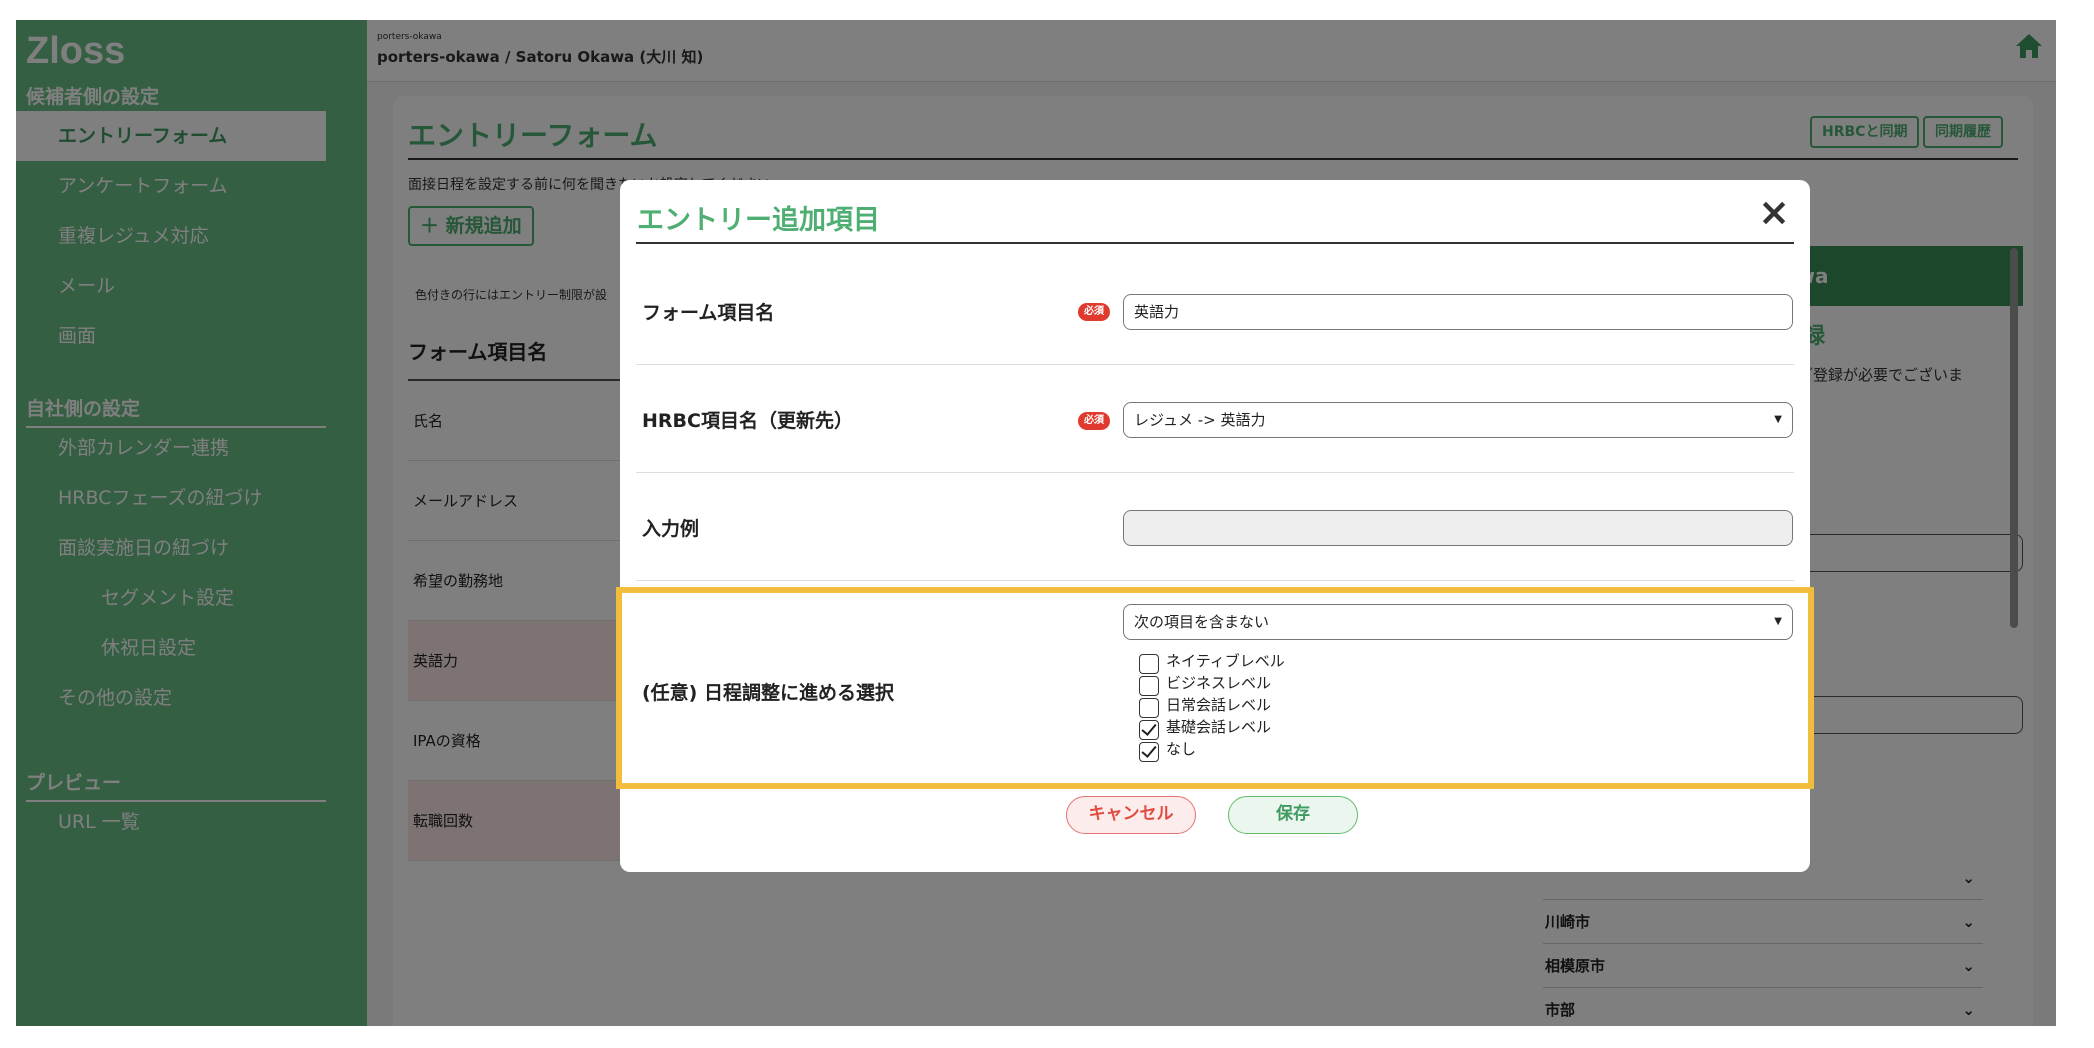 The image size is (2094, 1048). I want to click on field-name-label: フォーム項目名, so click(708, 313).